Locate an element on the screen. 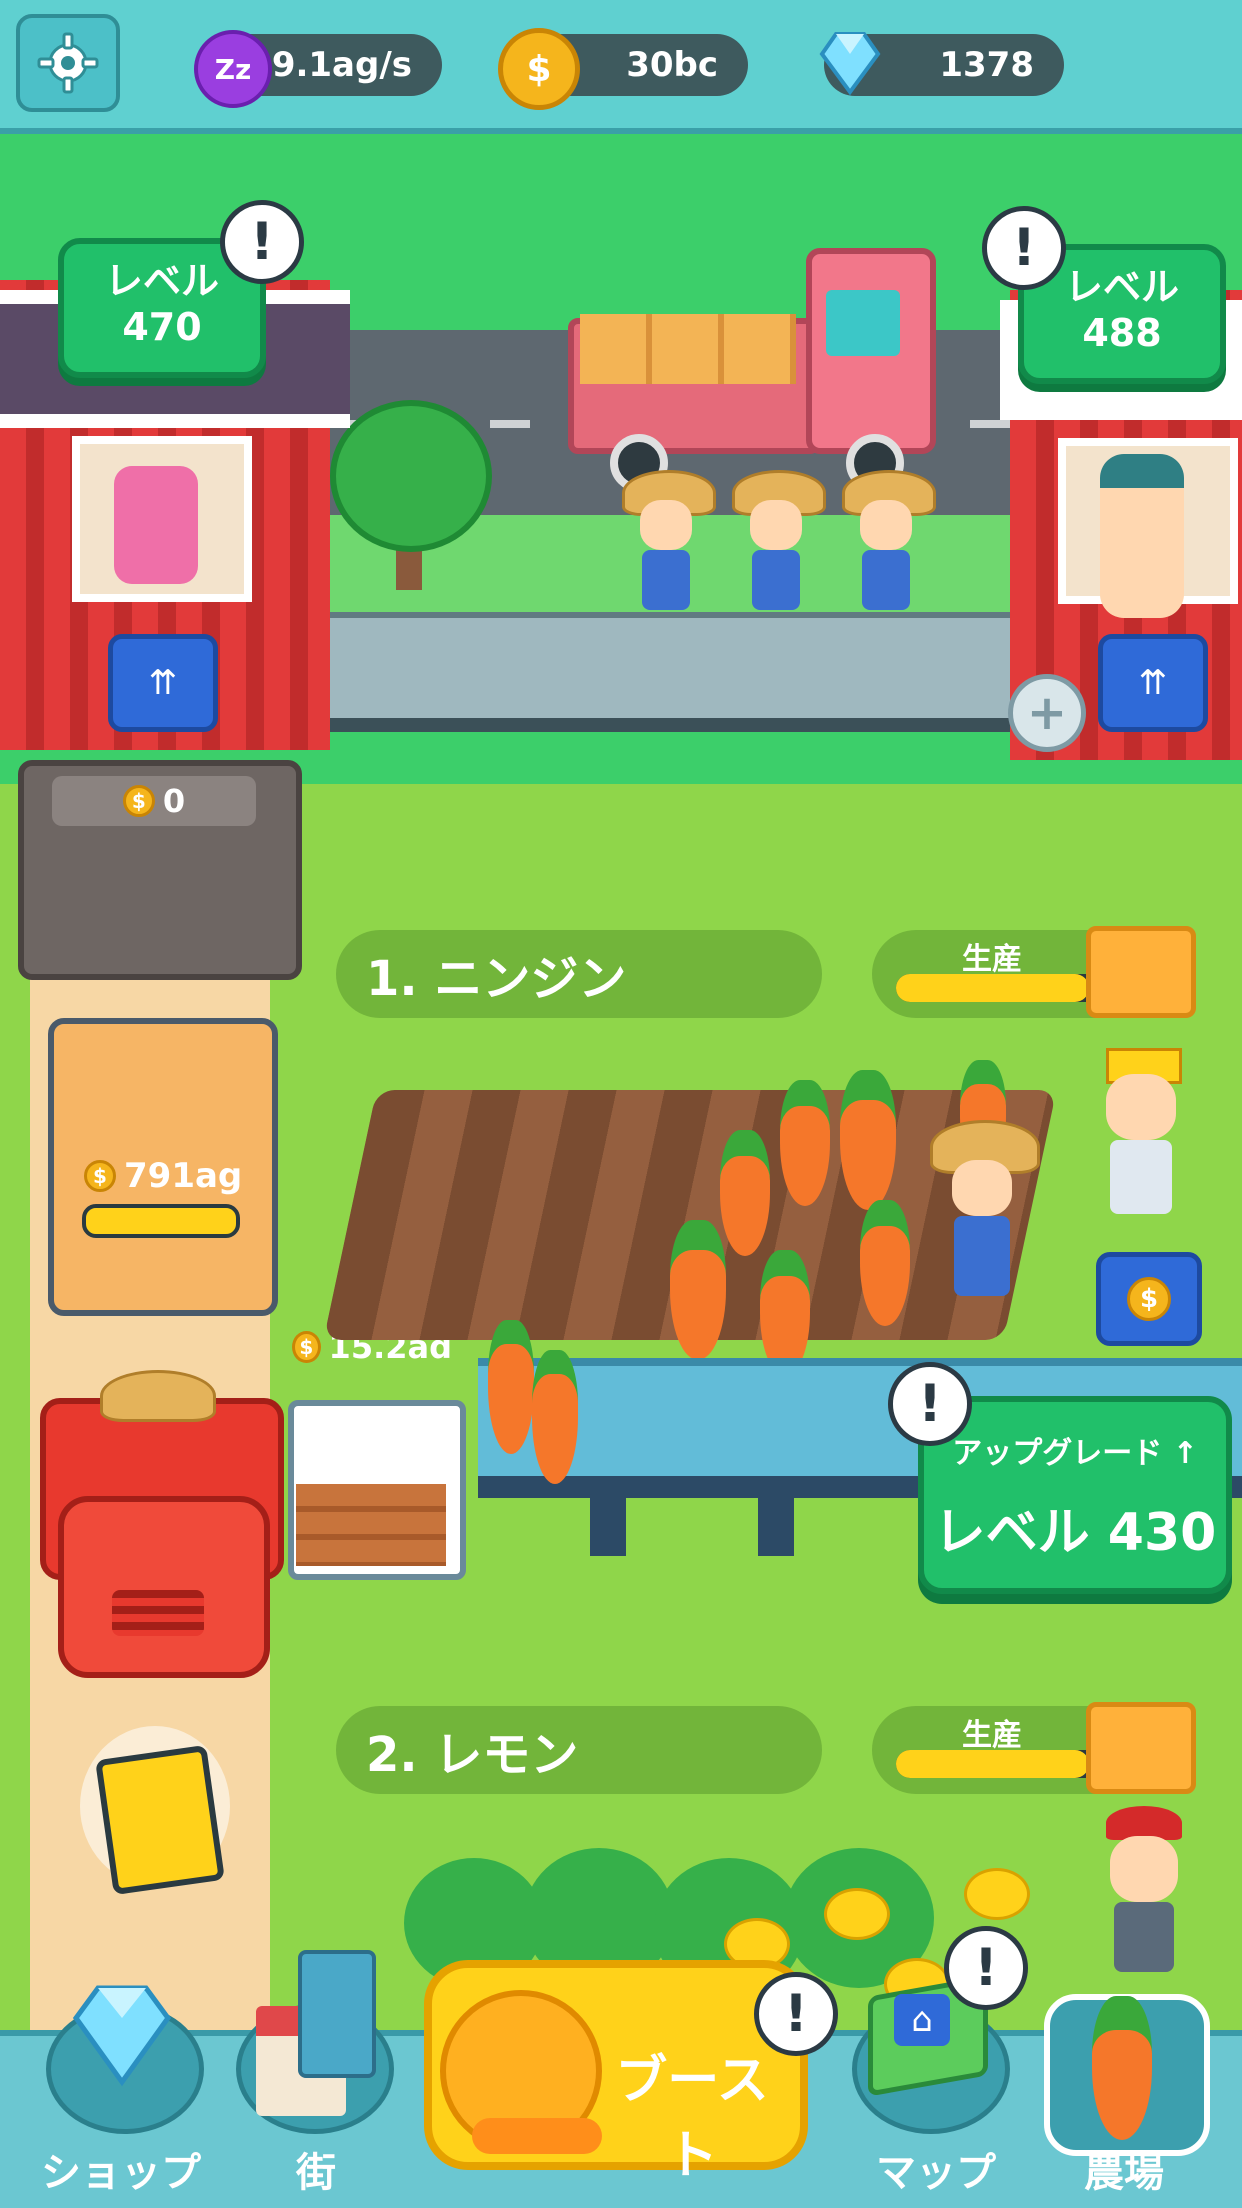 The image size is (1242, 2208). farmer-harvester is located at coordinates (985, 1220).